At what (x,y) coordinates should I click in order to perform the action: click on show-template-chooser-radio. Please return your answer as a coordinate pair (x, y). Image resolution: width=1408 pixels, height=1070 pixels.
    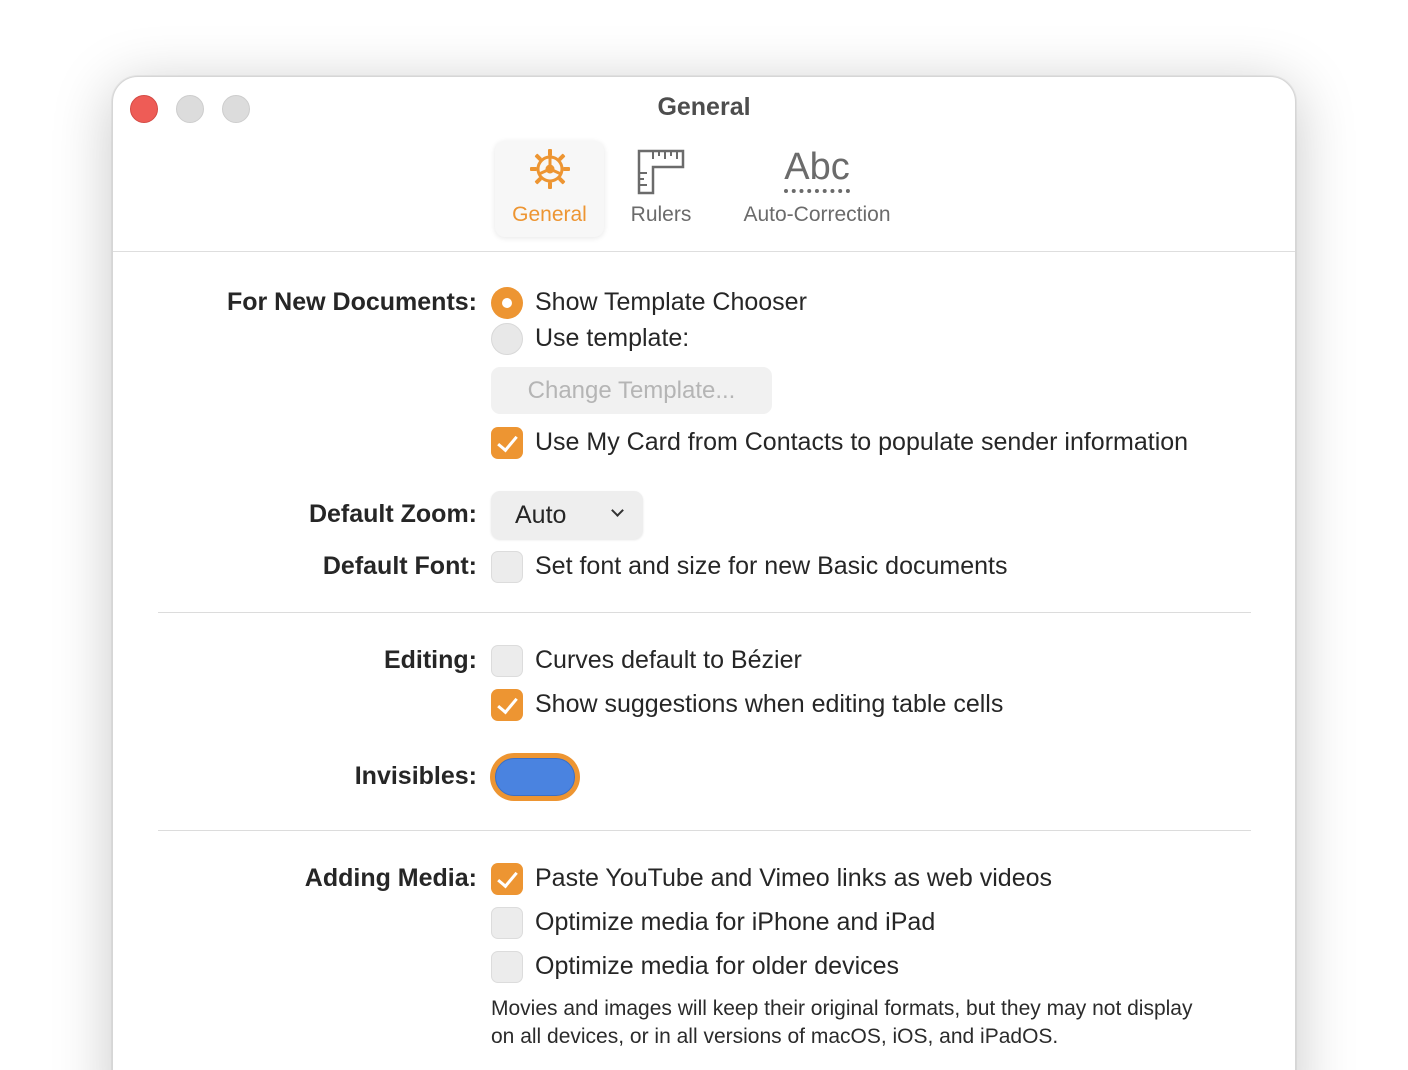
    Looking at the image, I should click on (507, 303).